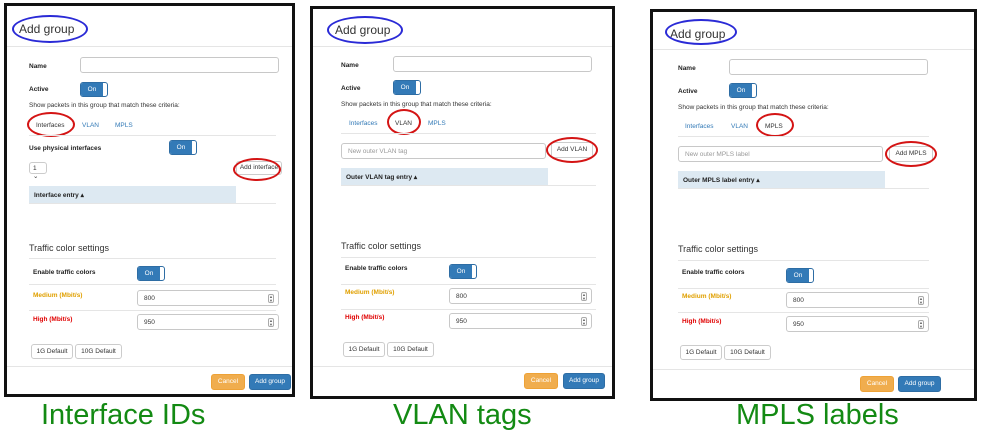 The height and width of the screenshot is (443, 1000). I want to click on add-mpls-button: Add MPLS, so click(911, 154).